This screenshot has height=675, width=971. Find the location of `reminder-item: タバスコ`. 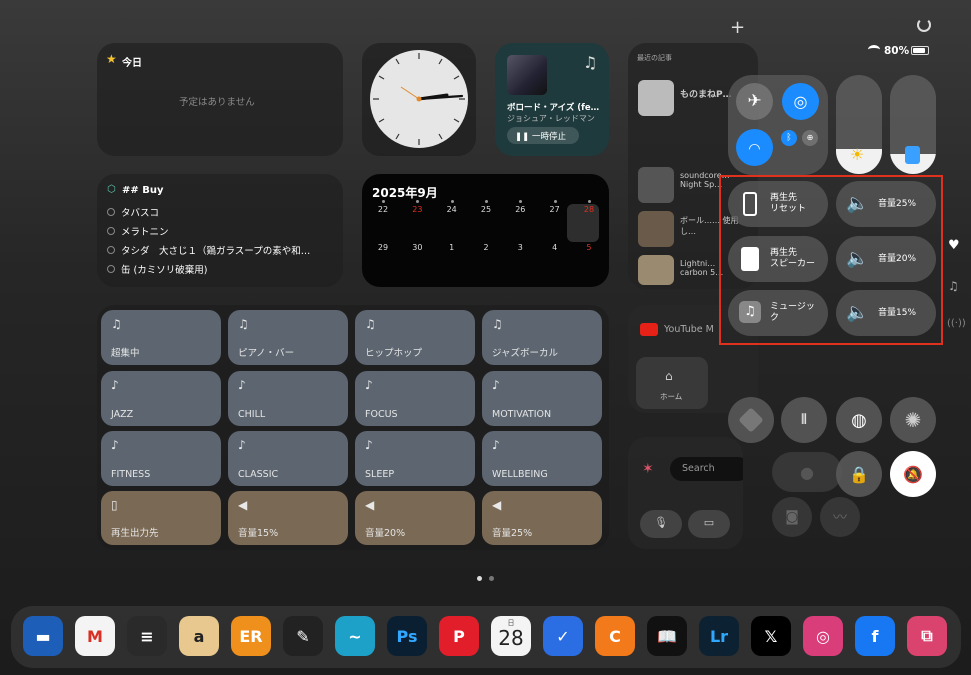

reminder-item: タバスコ is located at coordinates (220, 214).